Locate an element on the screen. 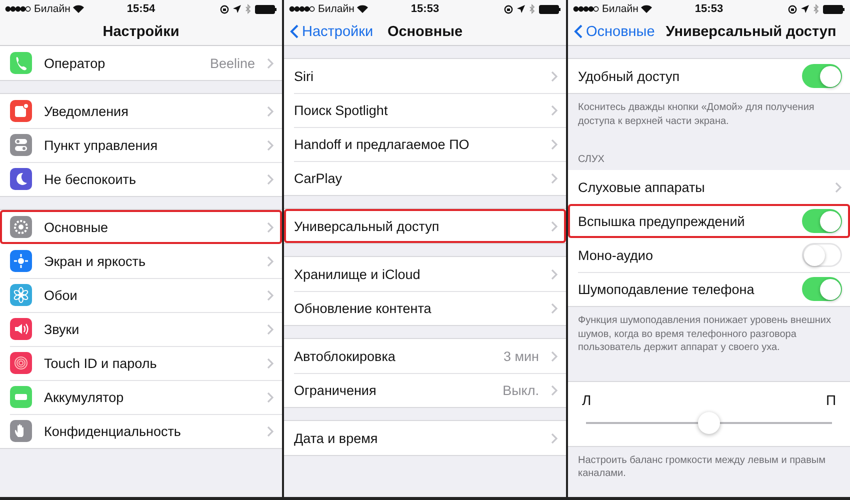 Image resolution: width=850 pixels, height=500 pixels. settings-row: Основные is located at coordinates (141, 227).